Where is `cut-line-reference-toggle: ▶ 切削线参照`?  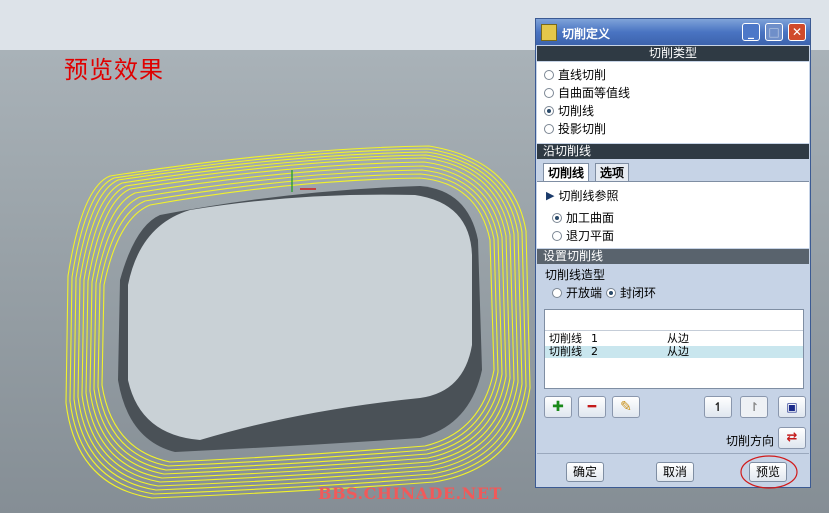 cut-line-reference-toggle: ▶ 切削线参照 is located at coordinates (582, 195).